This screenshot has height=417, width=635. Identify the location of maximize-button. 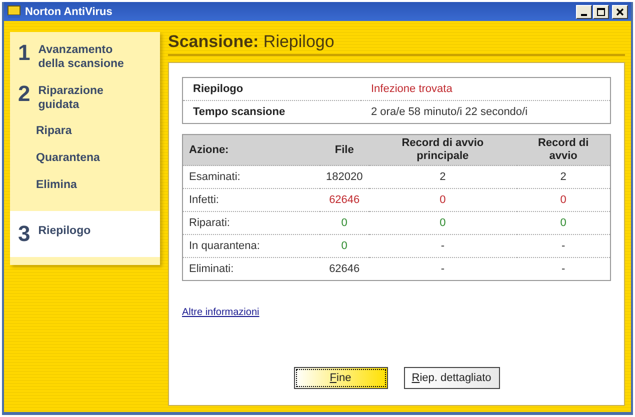
(601, 11).